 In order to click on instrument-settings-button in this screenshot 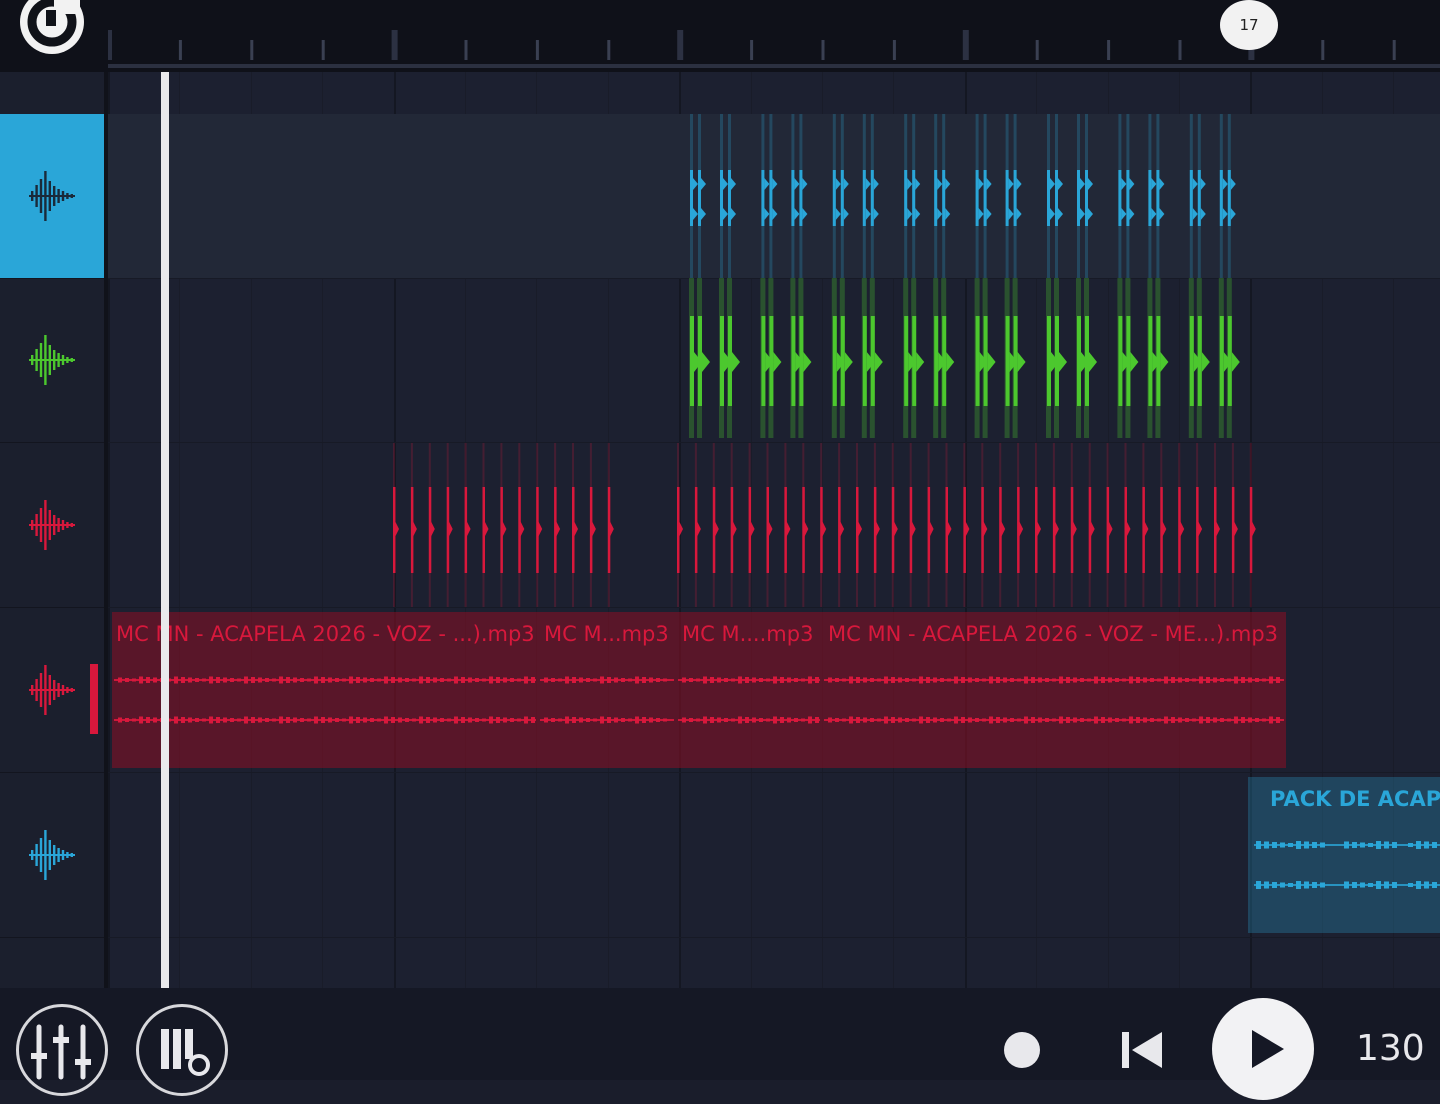, I will do `click(182, 1050)`.